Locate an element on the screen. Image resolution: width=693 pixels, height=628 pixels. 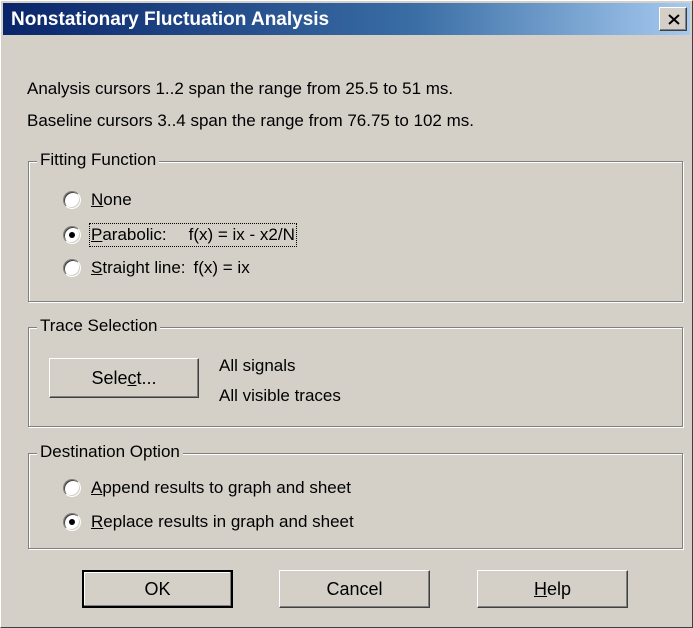
fitting-option-parabolic: Parabolic: f(x) = ix - x2/N is located at coordinates (223, 235).